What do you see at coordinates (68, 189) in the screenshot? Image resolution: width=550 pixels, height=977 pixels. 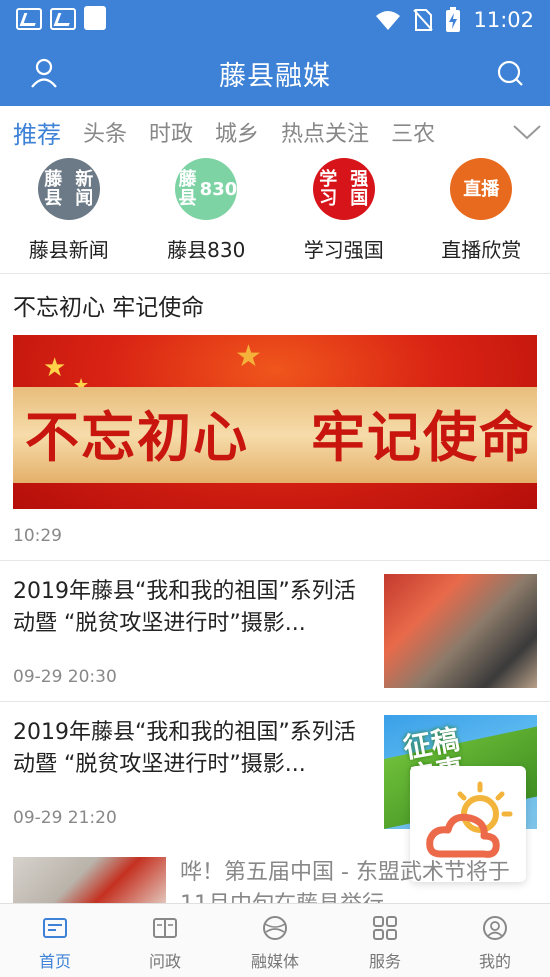 I see `tengxian-news-icon: 藤县 新闻` at bounding box center [68, 189].